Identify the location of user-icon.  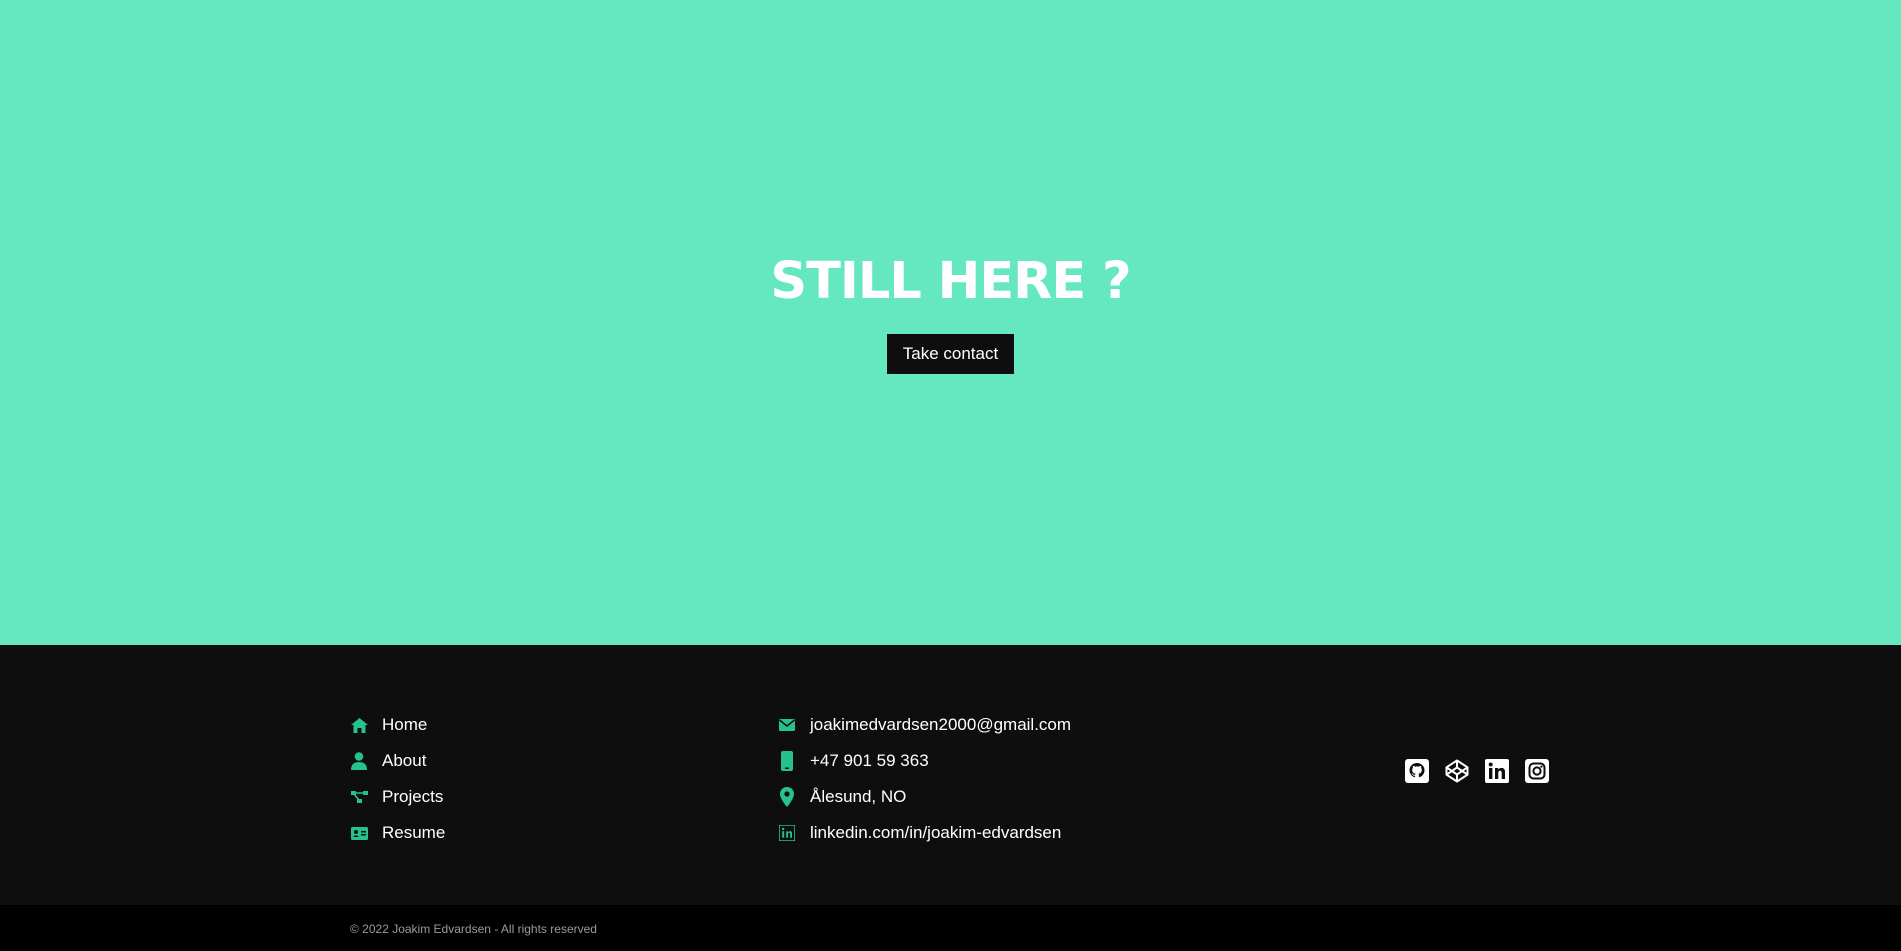
(359, 761).